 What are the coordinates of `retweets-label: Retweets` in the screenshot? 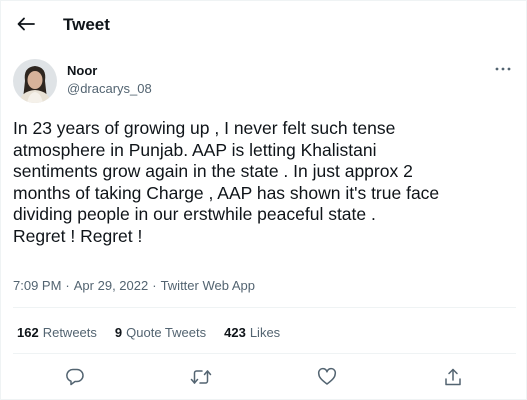 It's located at (69, 332).